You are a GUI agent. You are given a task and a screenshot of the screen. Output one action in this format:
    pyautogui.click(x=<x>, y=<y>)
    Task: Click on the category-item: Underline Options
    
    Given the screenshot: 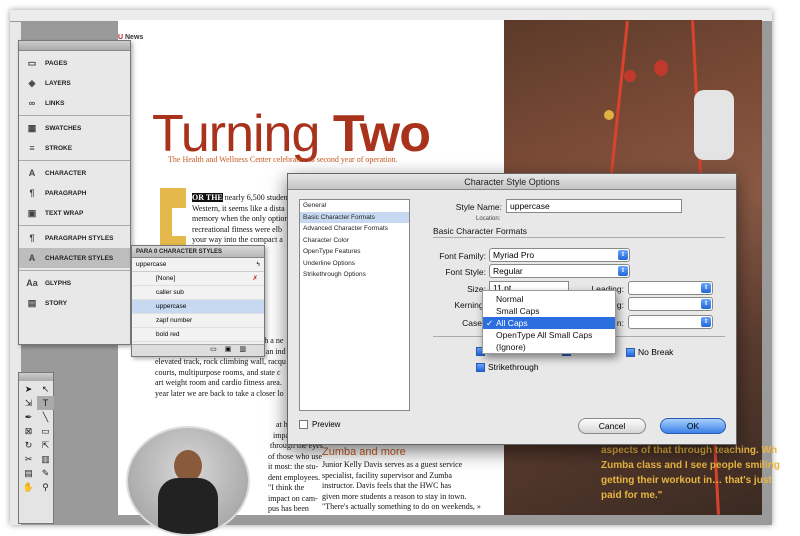 What is the action you would take?
    pyautogui.click(x=354, y=264)
    